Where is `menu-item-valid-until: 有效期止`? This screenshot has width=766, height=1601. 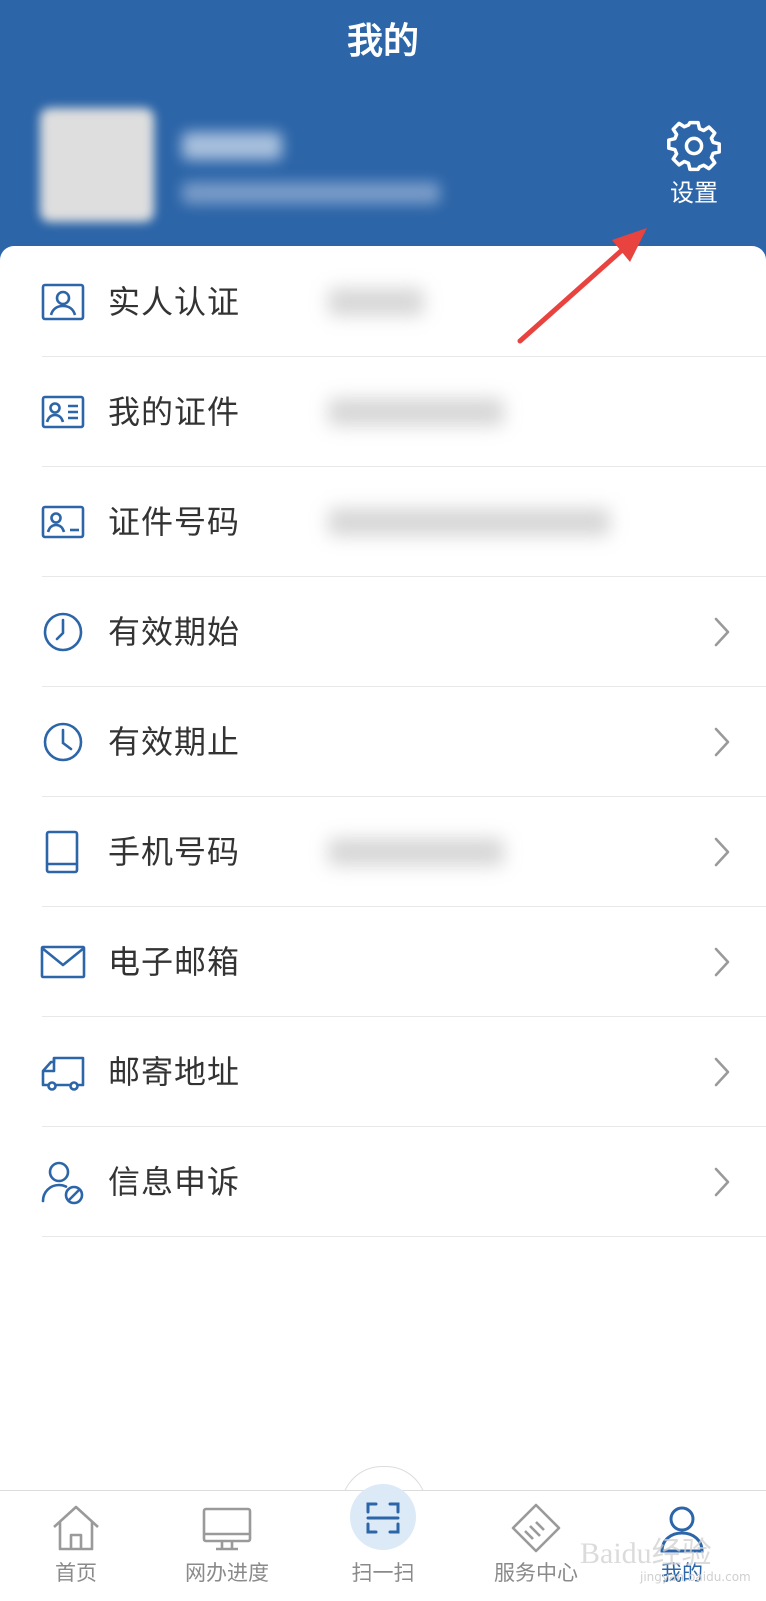
menu-item-valid-until: 有效期止 is located at coordinates (383, 741).